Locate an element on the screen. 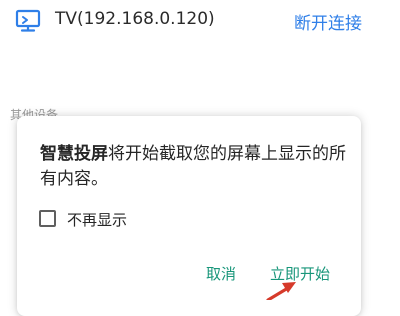  tv-icon is located at coordinates (28, 20).